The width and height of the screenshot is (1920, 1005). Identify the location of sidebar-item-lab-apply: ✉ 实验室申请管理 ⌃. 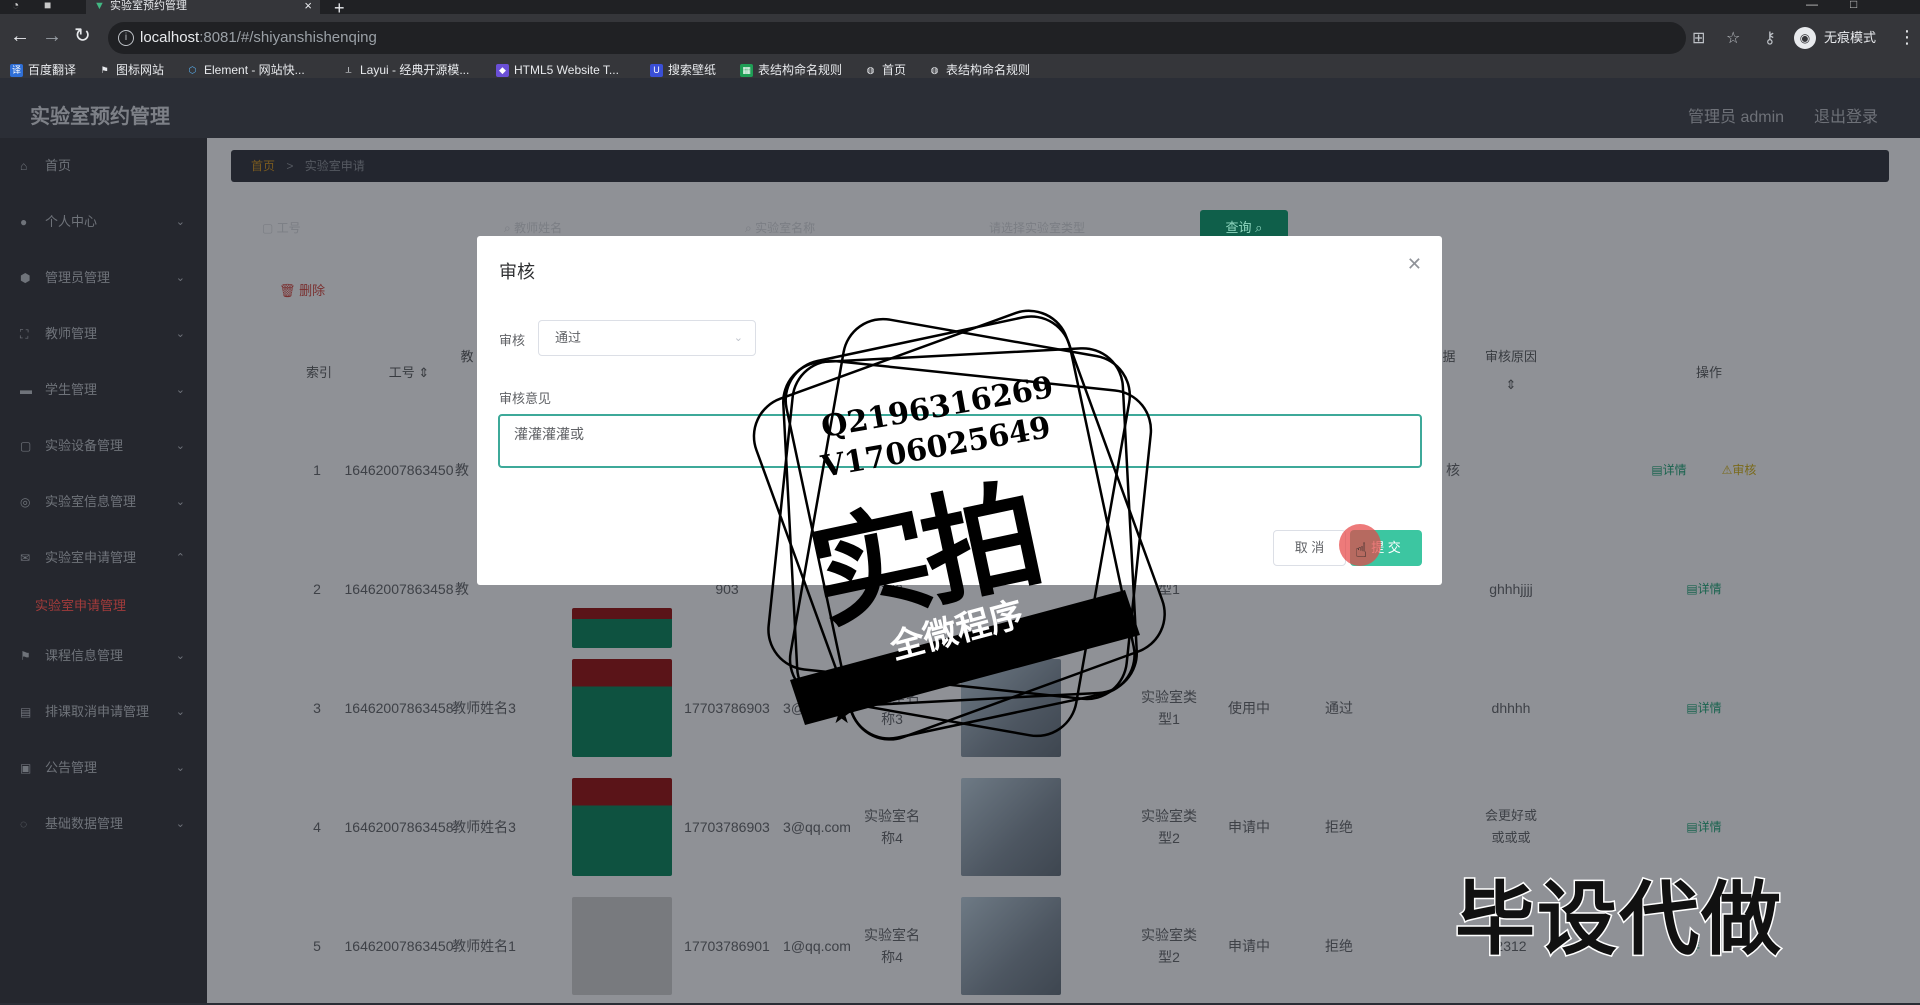
(103, 558).